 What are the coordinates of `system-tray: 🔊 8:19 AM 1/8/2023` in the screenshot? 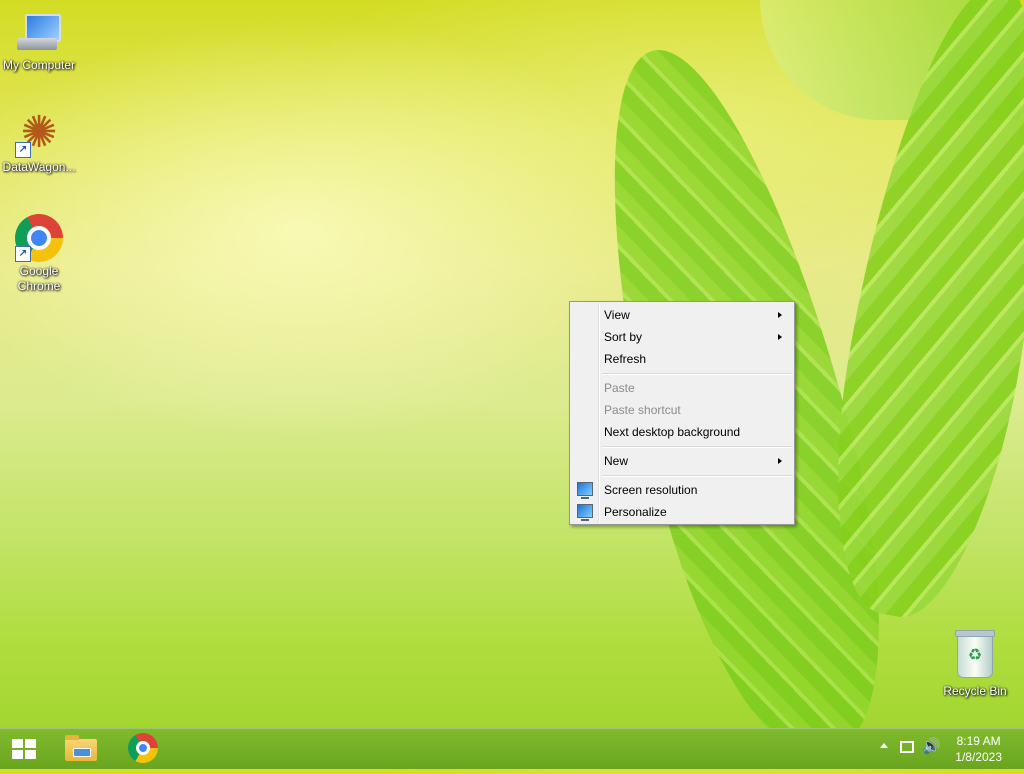 It's located at (944, 749).